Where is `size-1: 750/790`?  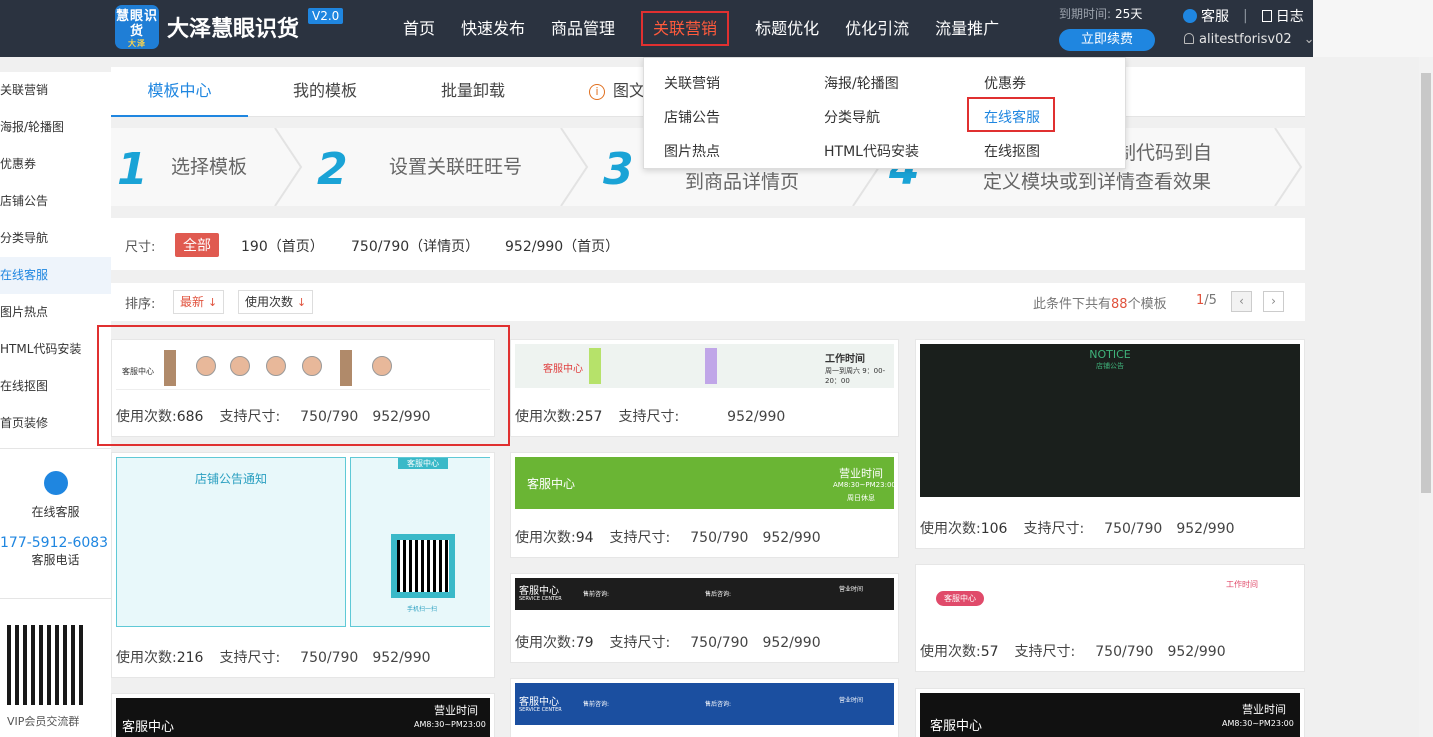
size-1: 750/790 is located at coordinates (1124, 652).